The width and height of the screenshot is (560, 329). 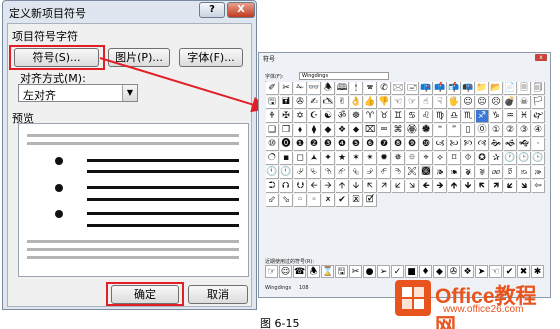 I want to click on recent-symbol-cell: ✓, so click(x=397, y=271).